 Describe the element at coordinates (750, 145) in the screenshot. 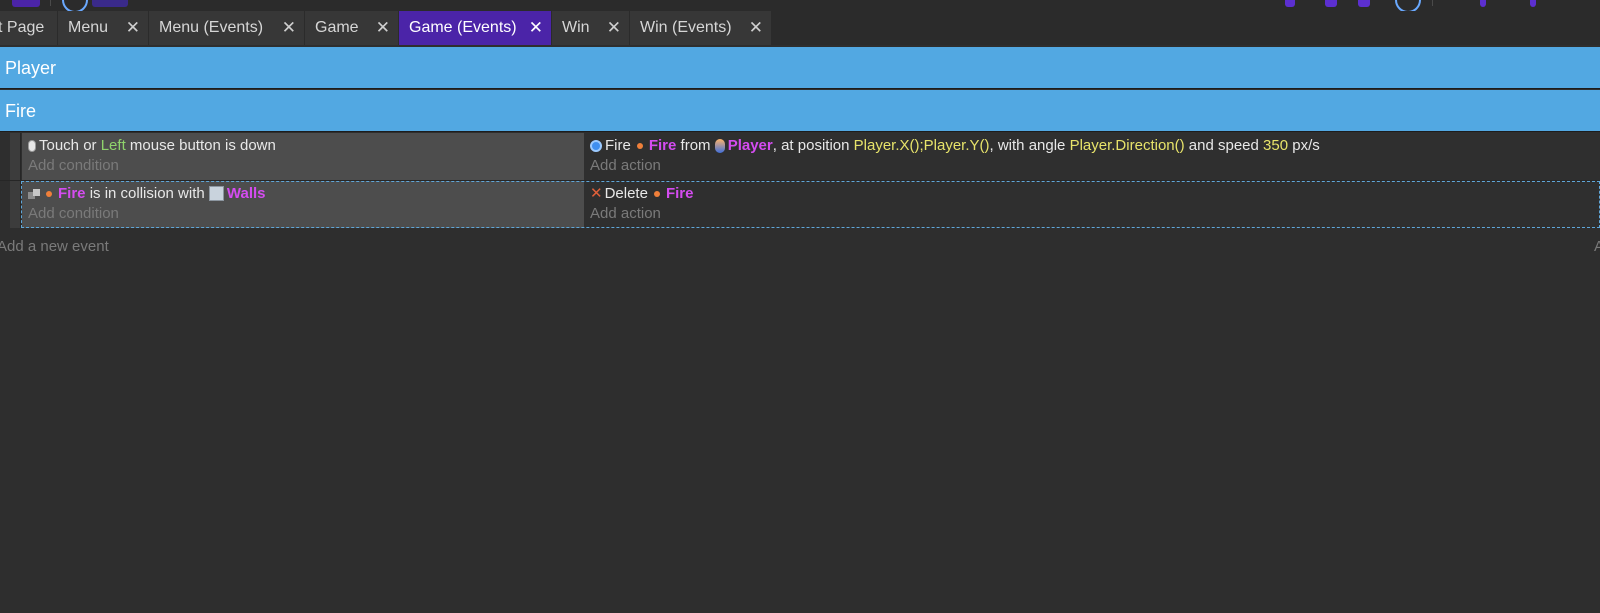

I see `object-name: Player` at that location.